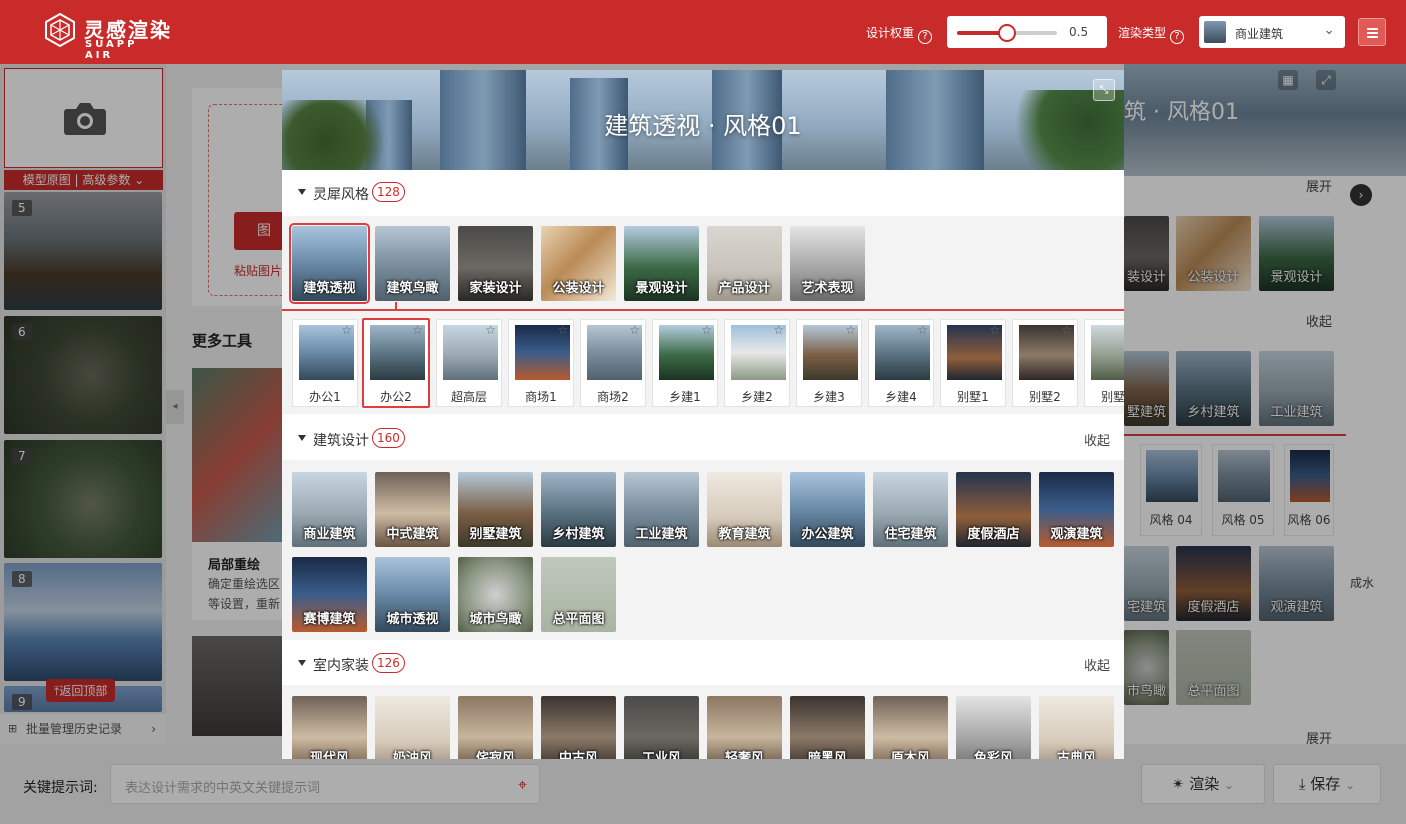  What do you see at coordinates (329, 594) in the screenshot?
I see `category-tile: 赛博建筑` at bounding box center [329, 594].